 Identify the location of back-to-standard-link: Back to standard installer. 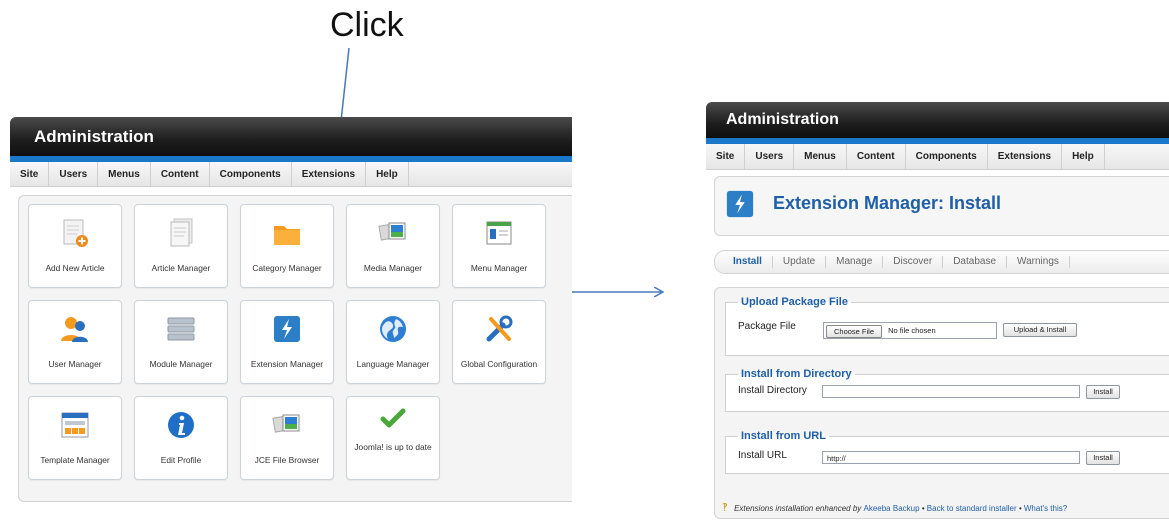
(972, 508).